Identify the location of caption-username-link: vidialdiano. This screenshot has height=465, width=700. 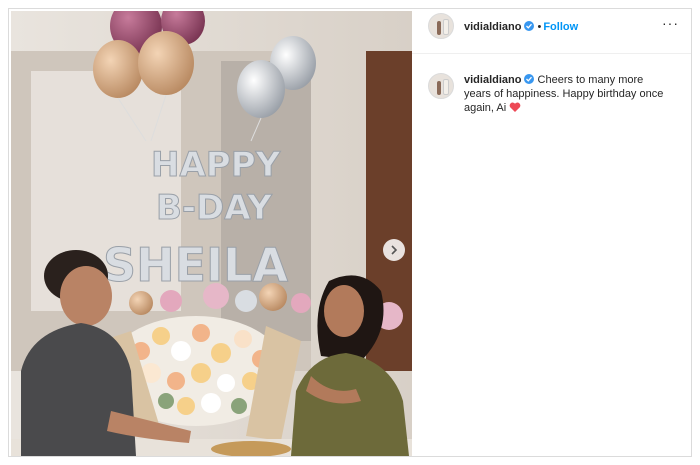
(492, 80).